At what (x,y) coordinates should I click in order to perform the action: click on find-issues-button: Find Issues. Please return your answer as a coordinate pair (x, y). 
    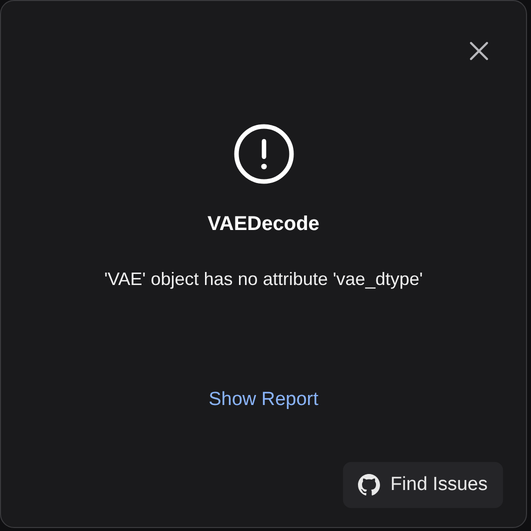
    Looking at the image, I should click on (423, 485).